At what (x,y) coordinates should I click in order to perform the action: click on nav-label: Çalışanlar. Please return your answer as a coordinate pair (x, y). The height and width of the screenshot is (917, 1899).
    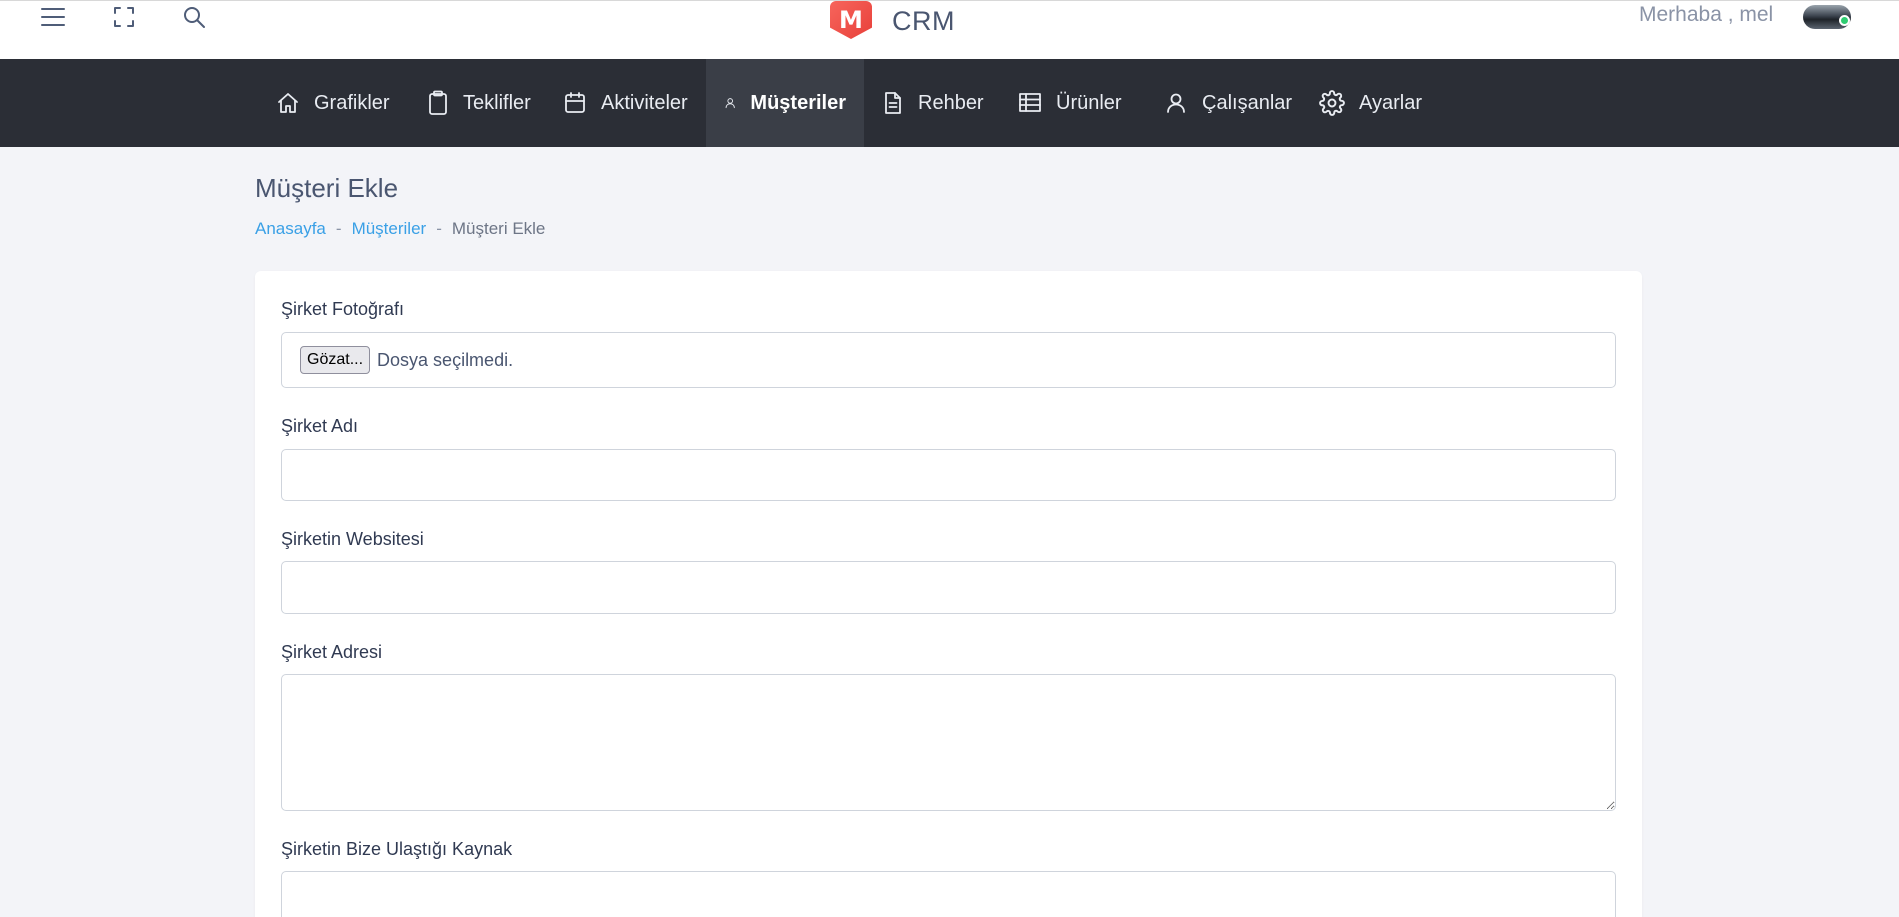
    Looking at the image, I should click on (1247, 102).